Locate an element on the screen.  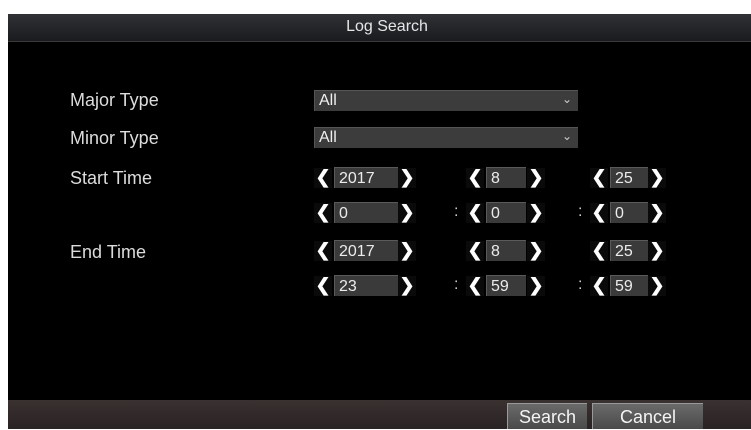
end-month-value: 8 is located at coordinates (506, 250).